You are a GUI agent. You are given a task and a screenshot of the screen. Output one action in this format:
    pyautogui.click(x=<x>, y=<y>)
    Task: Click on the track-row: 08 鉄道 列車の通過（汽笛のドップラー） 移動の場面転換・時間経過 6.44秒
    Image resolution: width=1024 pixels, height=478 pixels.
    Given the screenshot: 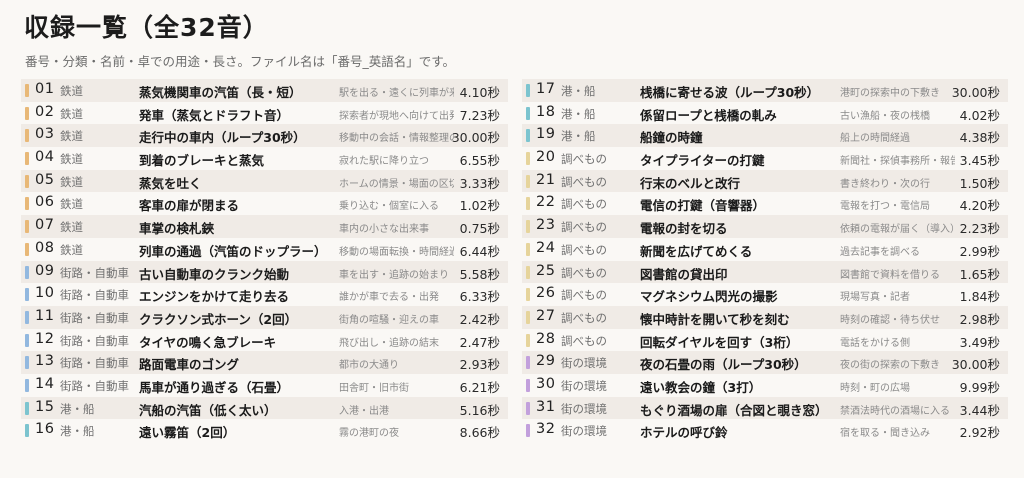 What is the action you would take?
    pyautogui.click(x=264, y=249)
    